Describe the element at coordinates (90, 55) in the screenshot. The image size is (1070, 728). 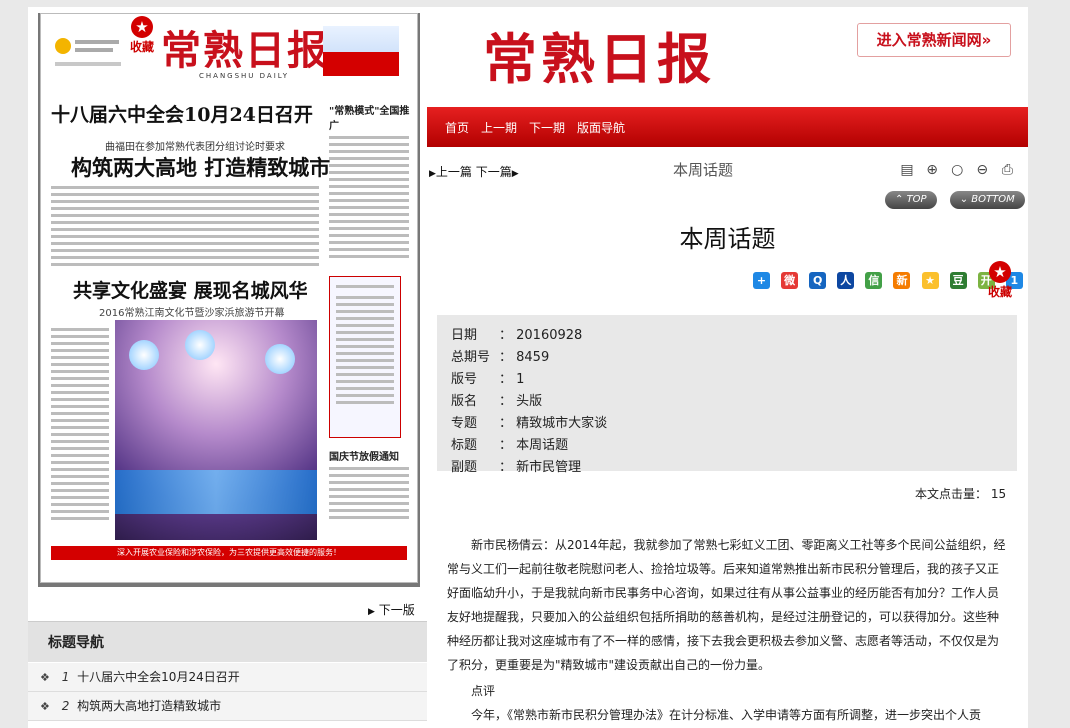
I see `weather-box` at that location.